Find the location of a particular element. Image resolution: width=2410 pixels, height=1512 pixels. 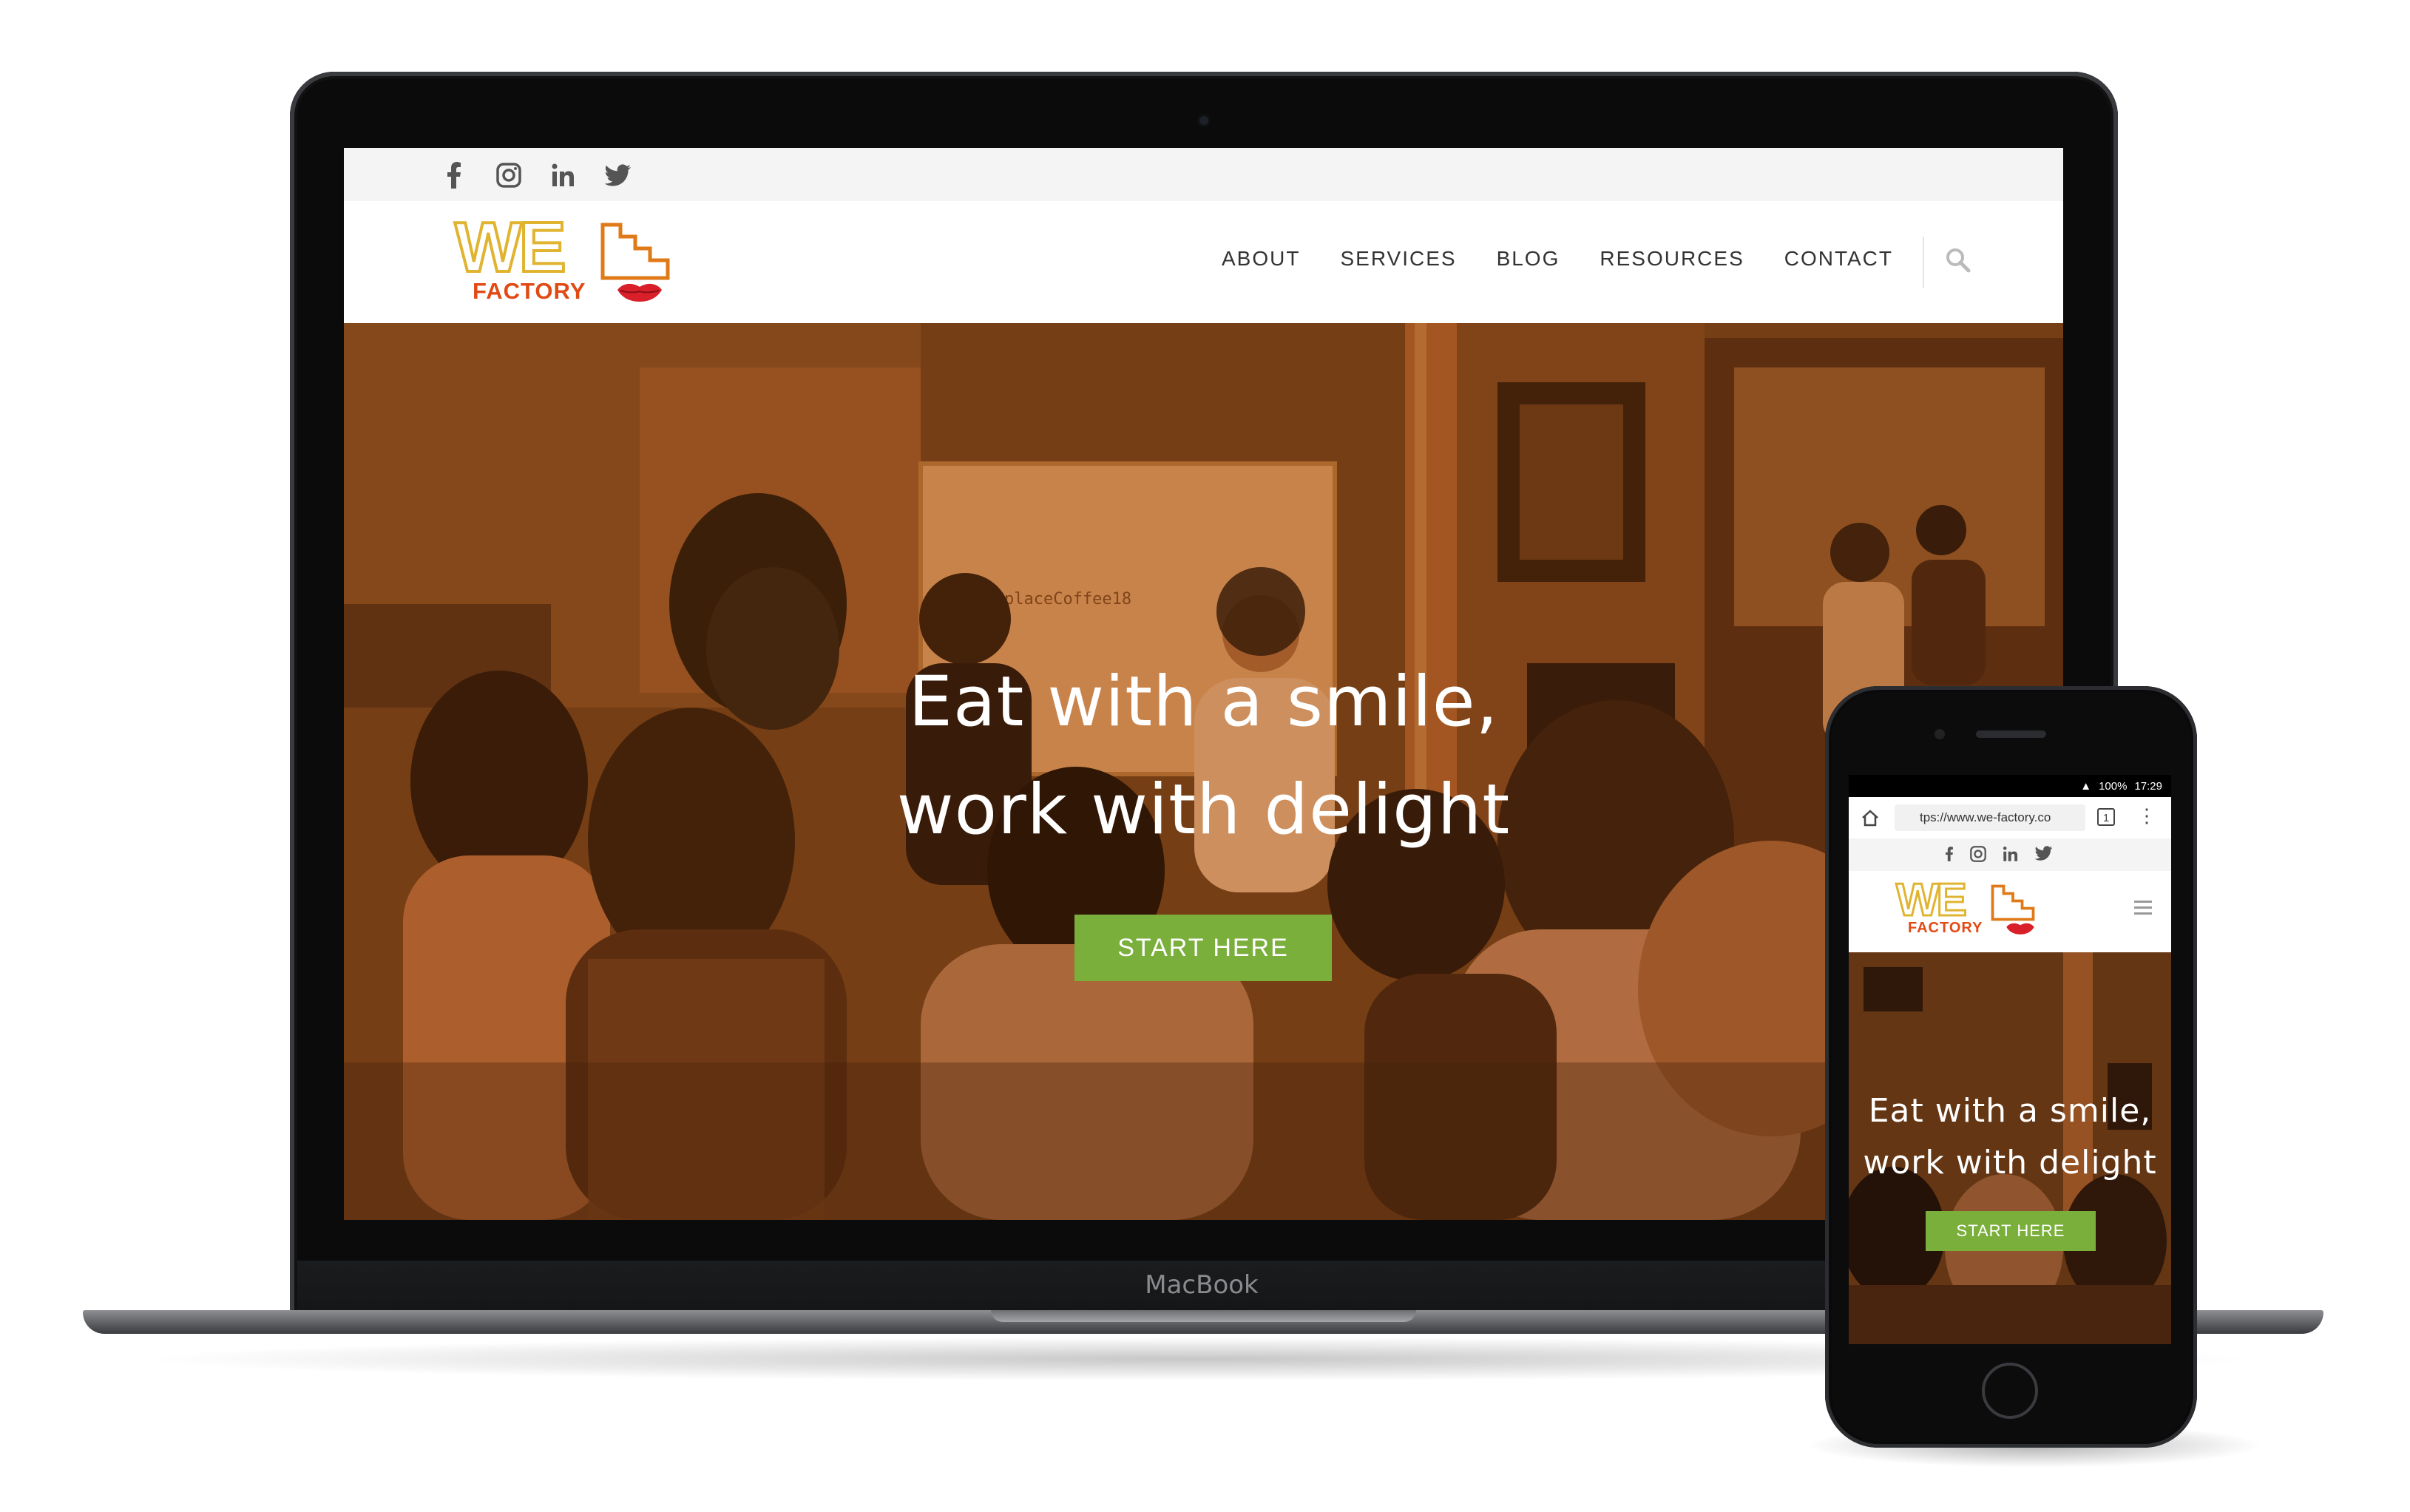

tab-count-button: 1 is located at coordinates (2106, 817).